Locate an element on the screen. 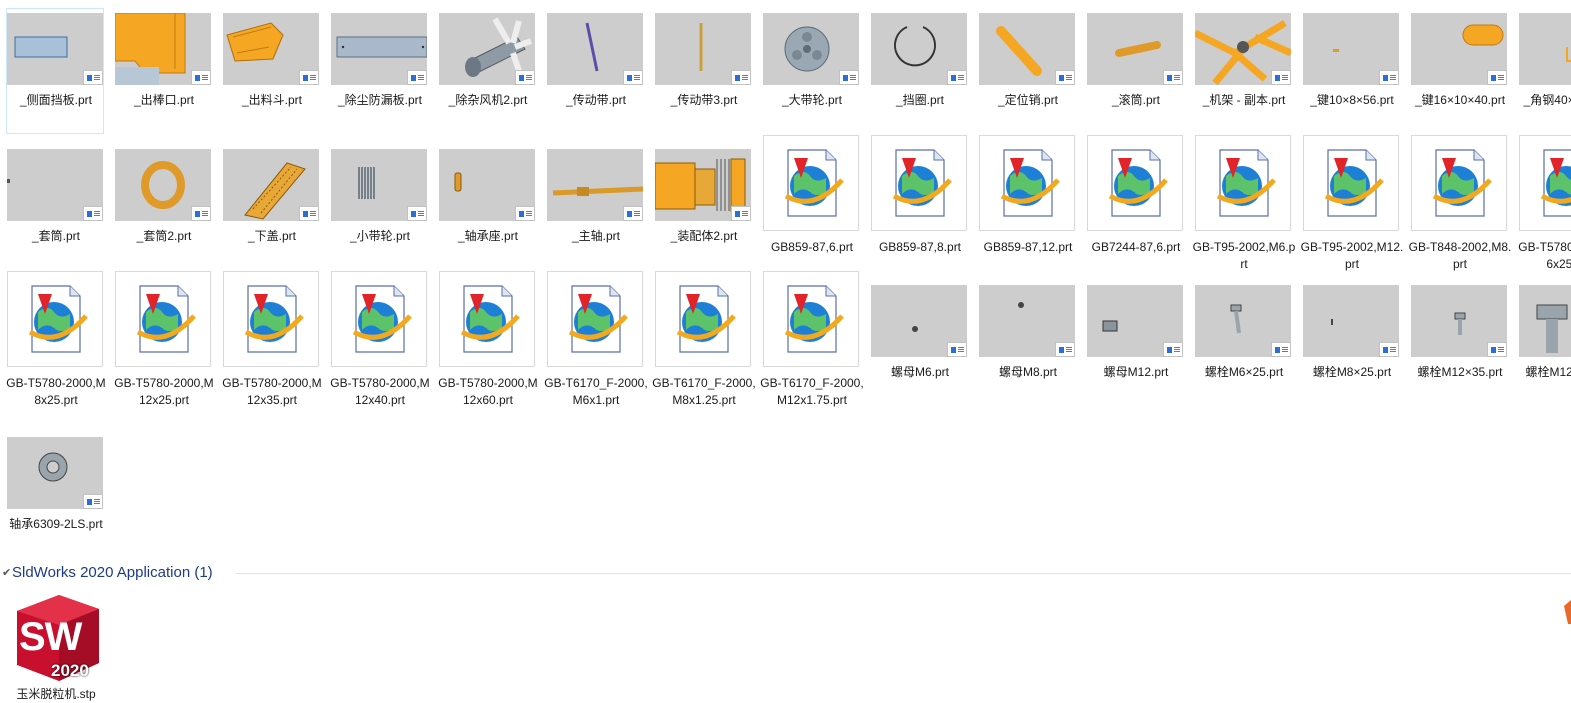 This screenshot has width=1571, height=703. sw-letters: SW is located at coordinates (50, 637).